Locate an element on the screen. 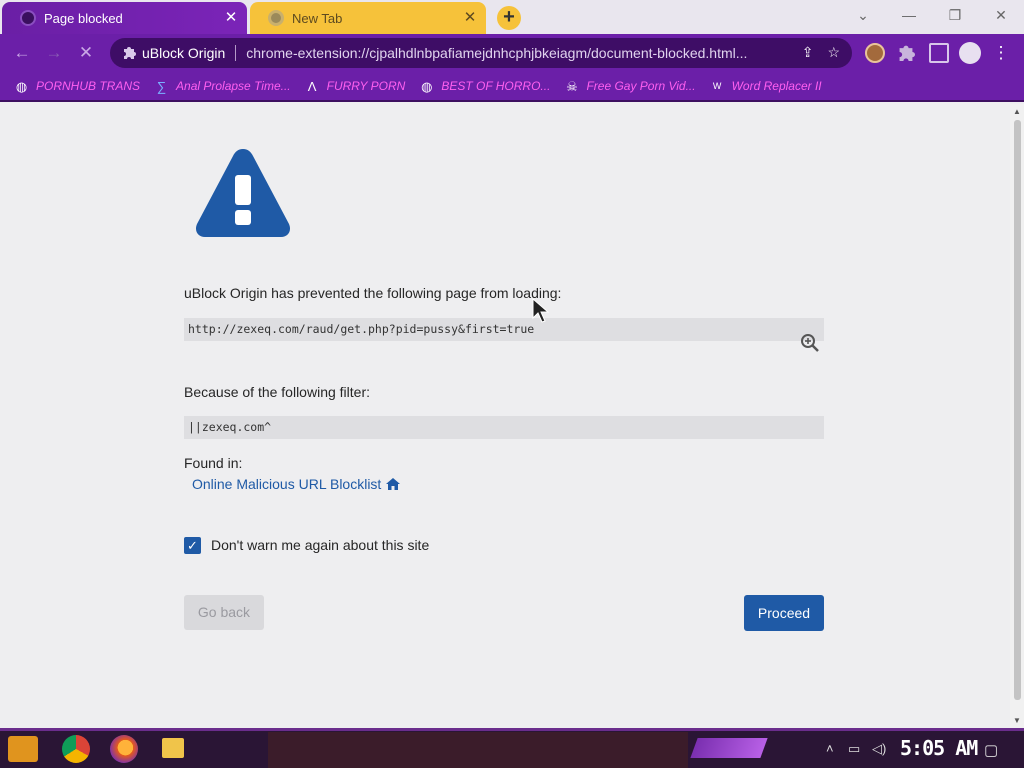 The image size is (1024, 768). side-panel-icon is located at coordinates (939, 53).